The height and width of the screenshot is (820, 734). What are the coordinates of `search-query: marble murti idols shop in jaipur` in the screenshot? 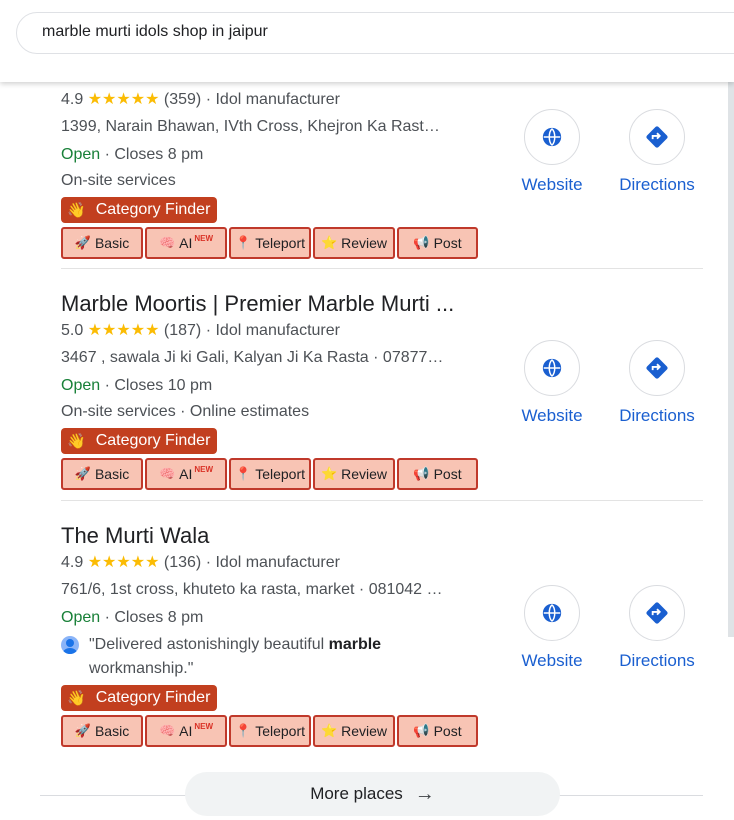 It's located at (155, 31).